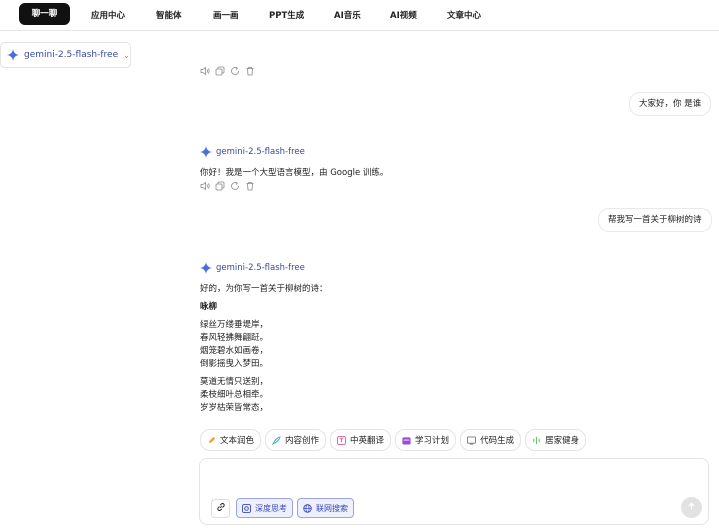  I want to click on chip-code-gen: 代码生成, so click(491, 440).